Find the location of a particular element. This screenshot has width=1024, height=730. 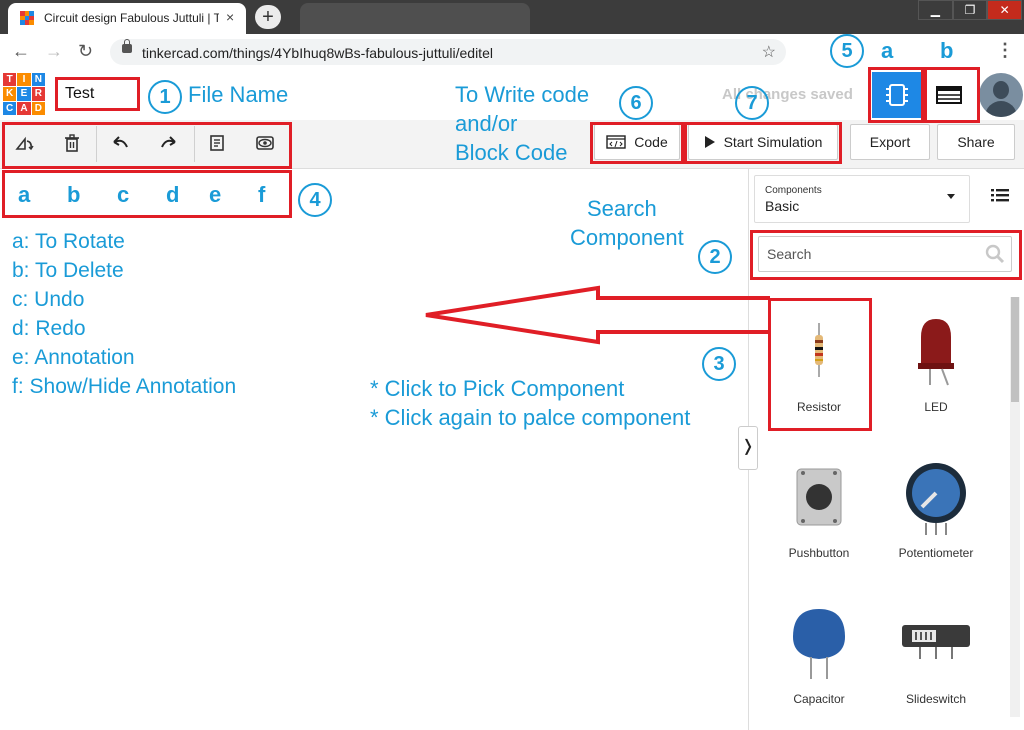

logo-letter: D is located at coordinates (38, 108).